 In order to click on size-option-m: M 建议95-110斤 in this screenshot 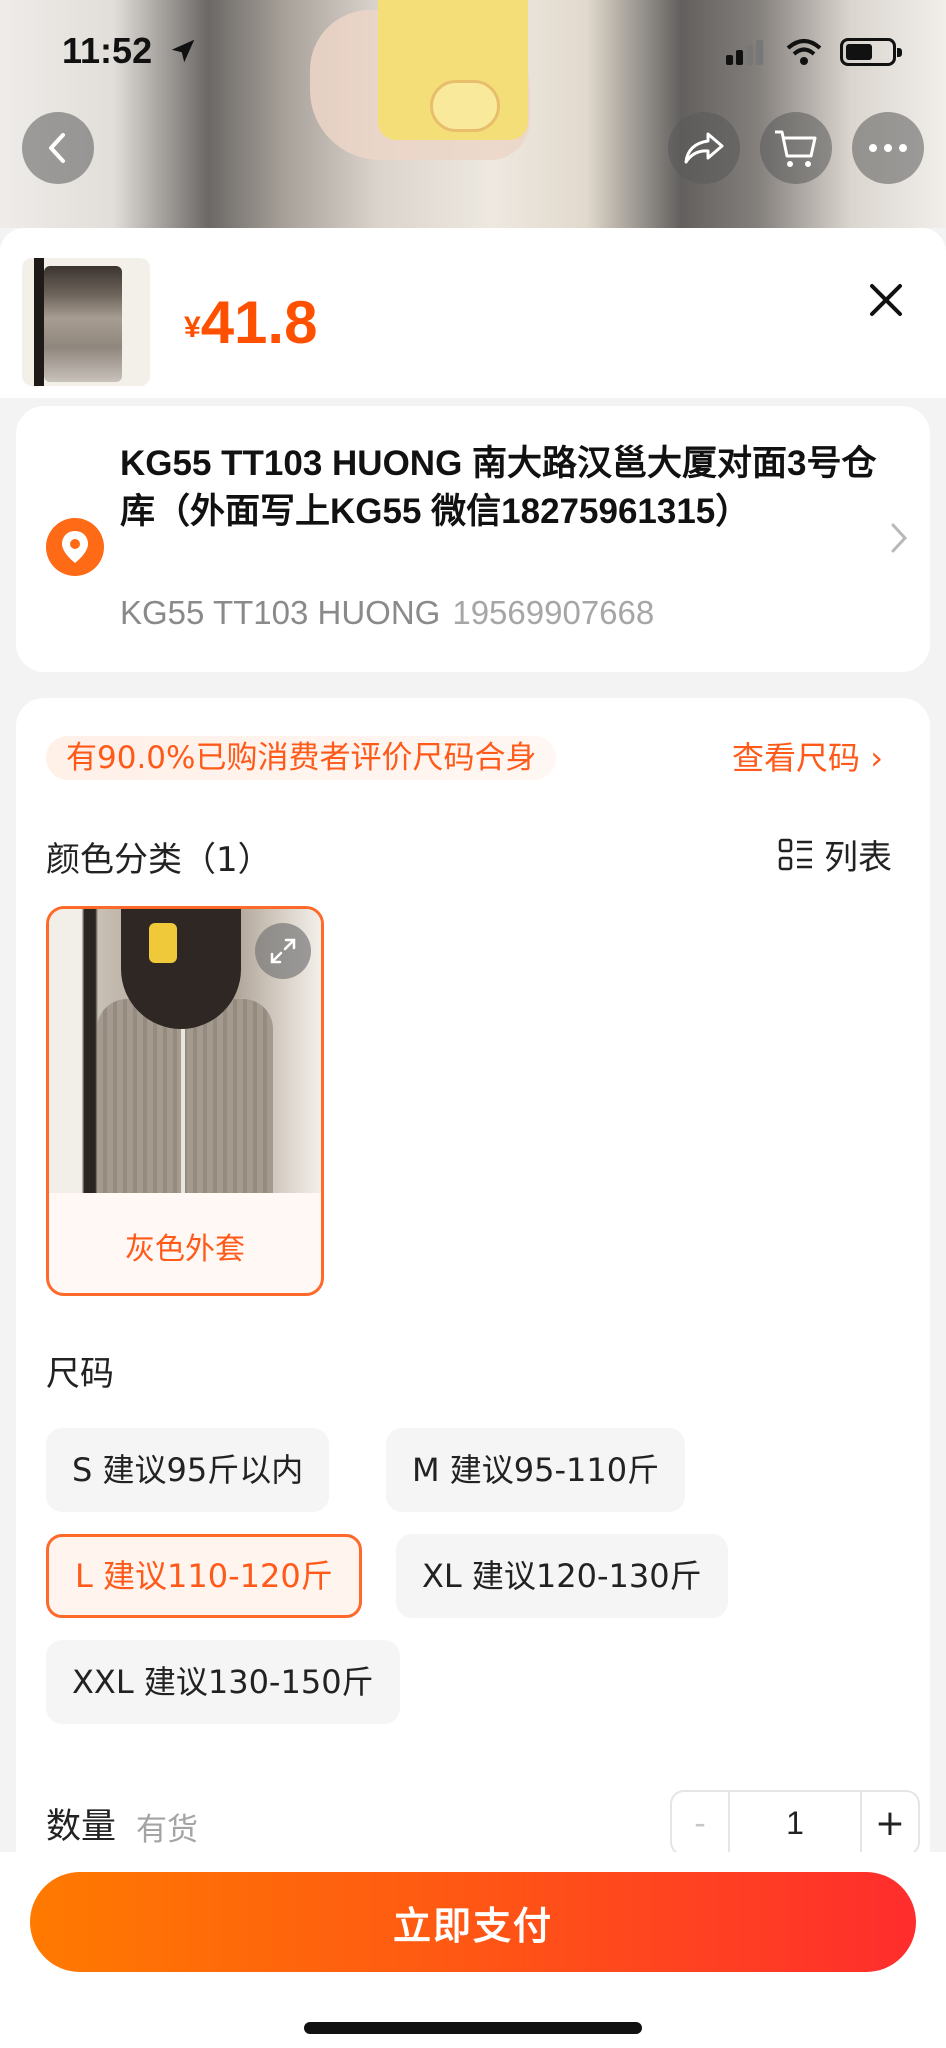, I will do `click(536, 1470)`.